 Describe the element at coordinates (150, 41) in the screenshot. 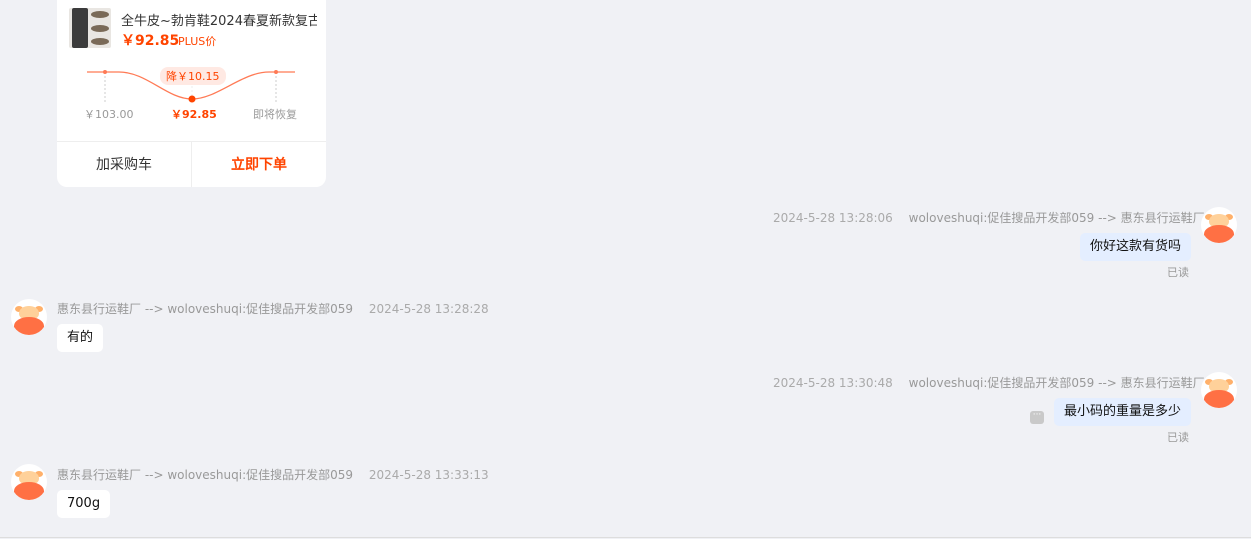

I see `product-price: ￥92.85` at that location.